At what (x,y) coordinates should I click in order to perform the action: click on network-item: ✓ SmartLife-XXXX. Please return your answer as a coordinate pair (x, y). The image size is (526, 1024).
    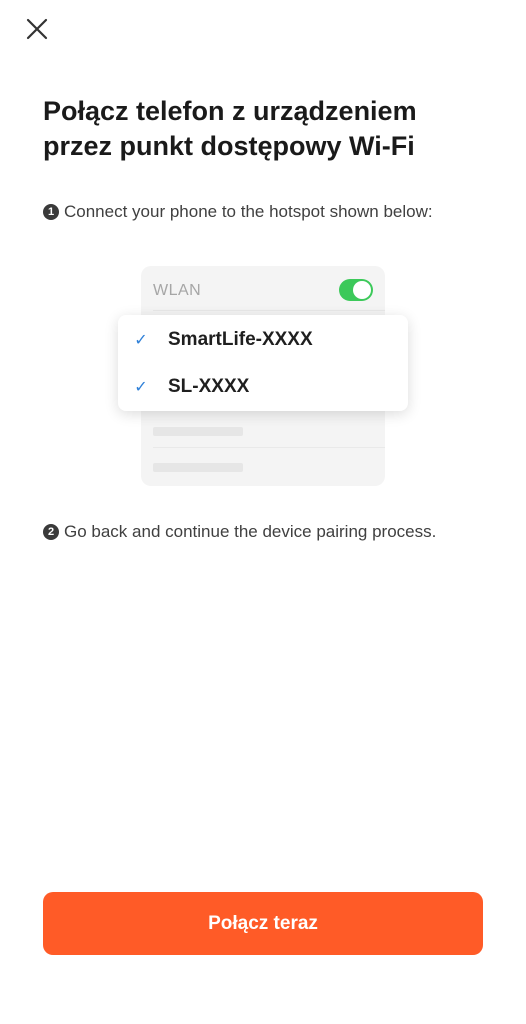
    Looking at the image, I should click on (263, 340).